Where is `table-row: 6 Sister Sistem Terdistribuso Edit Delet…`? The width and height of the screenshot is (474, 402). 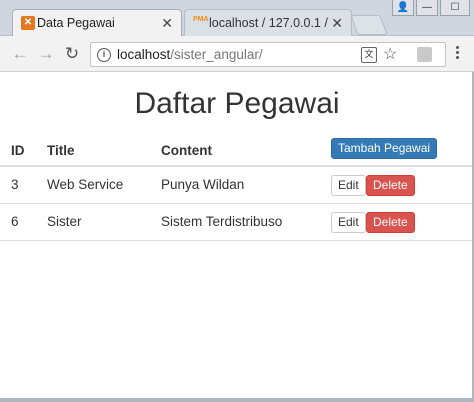 table-row: 6 Sister Sistem Terdistribuso Edit Delet… is located at coordinates (237, 222).